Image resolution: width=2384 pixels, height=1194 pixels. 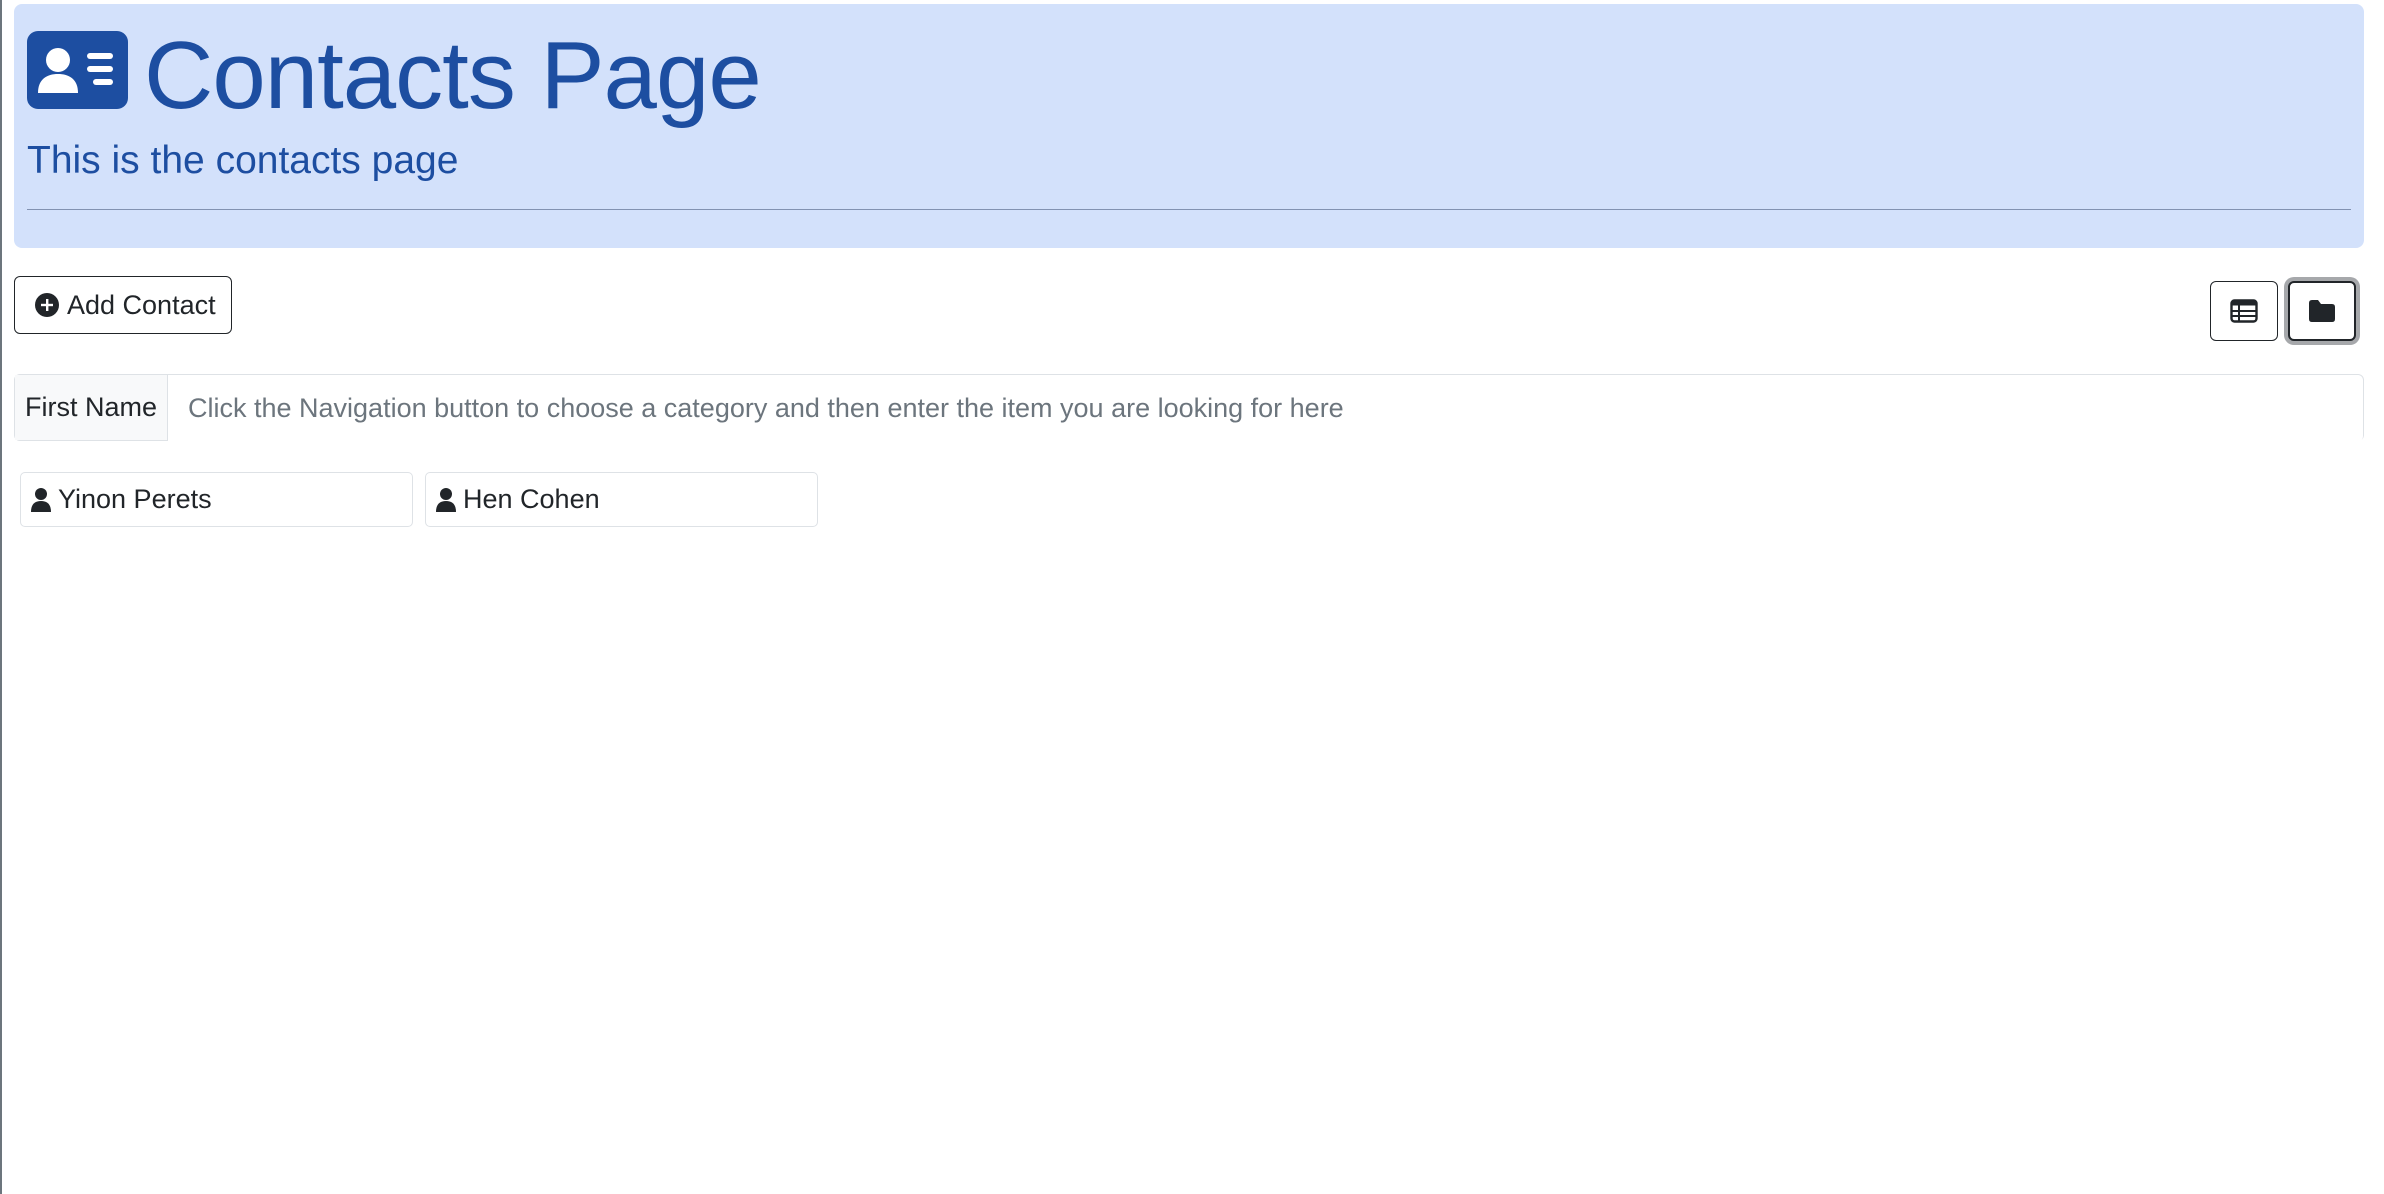 I want to click on person-vcard-icon, so click(x=77, y=70).